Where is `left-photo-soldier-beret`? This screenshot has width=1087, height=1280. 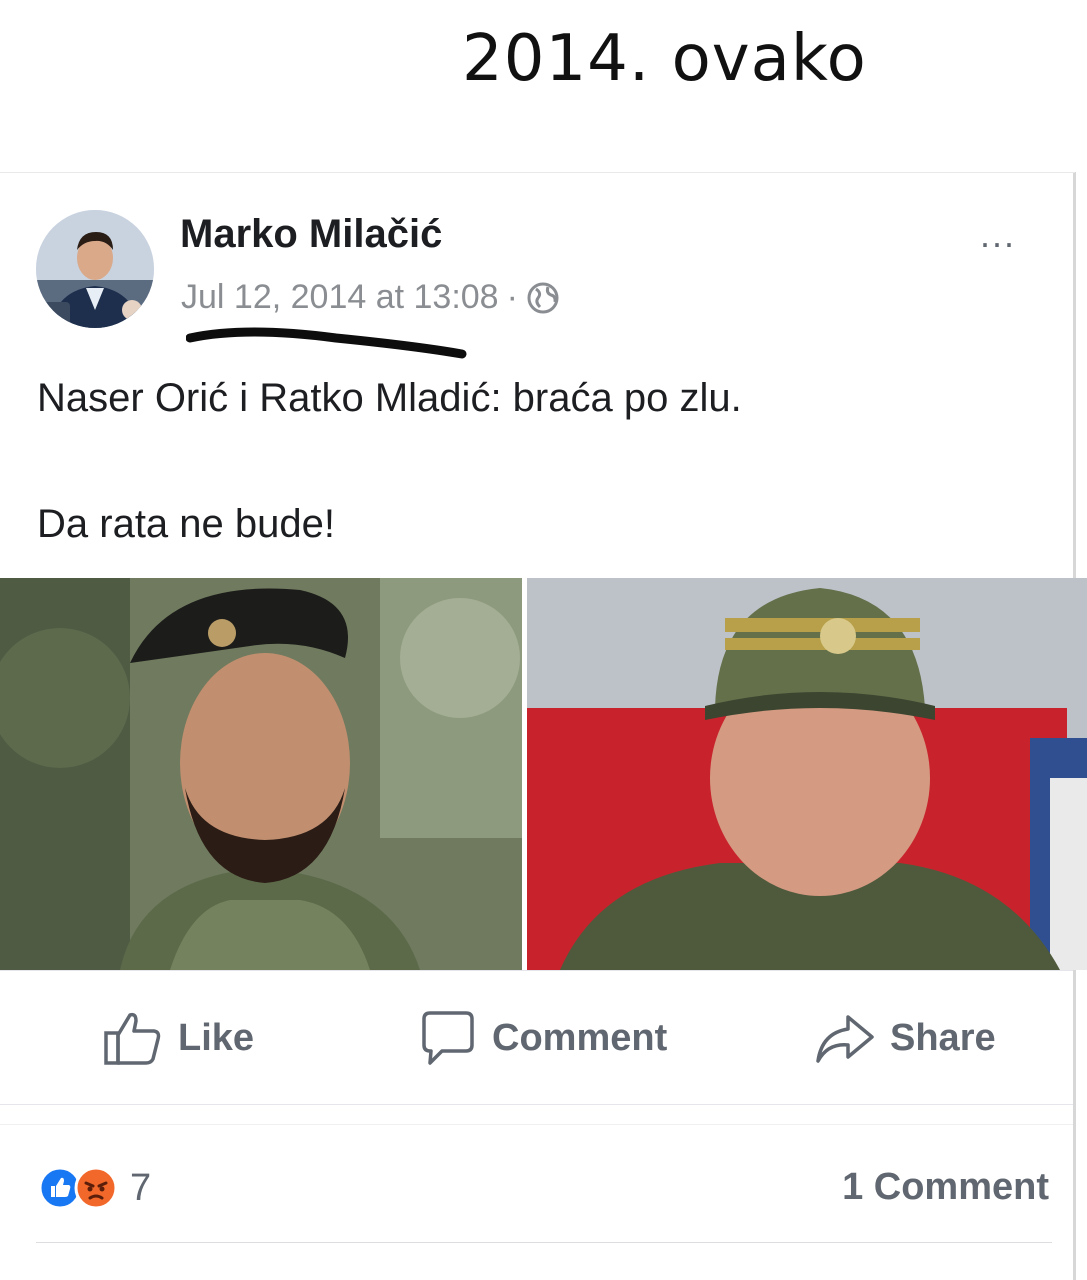 left-photo-soldier-beret is located at coordinates (261, 774).